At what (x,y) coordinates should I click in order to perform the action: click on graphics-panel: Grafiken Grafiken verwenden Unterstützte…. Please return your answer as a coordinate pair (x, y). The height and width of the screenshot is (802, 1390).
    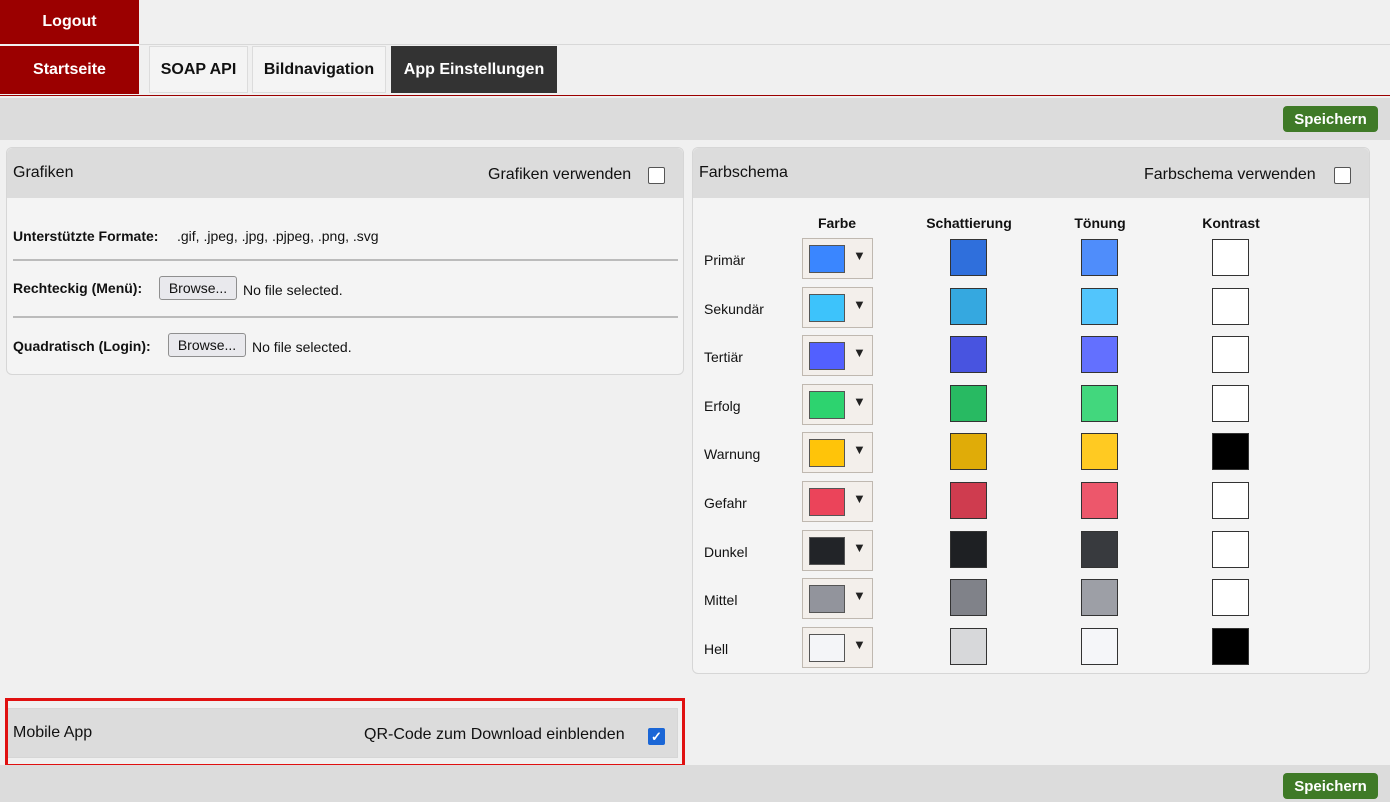
    Looking at the image, I should click on (345, 261).